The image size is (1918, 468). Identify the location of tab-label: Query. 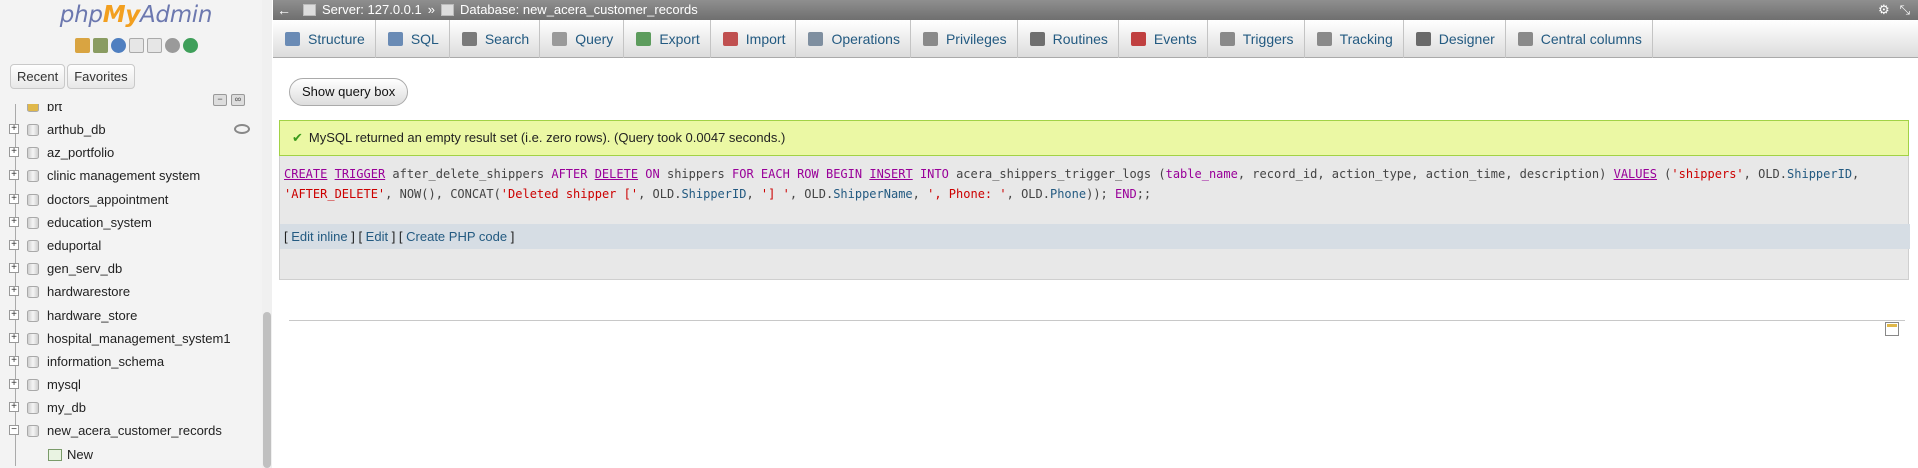
(594, 39).